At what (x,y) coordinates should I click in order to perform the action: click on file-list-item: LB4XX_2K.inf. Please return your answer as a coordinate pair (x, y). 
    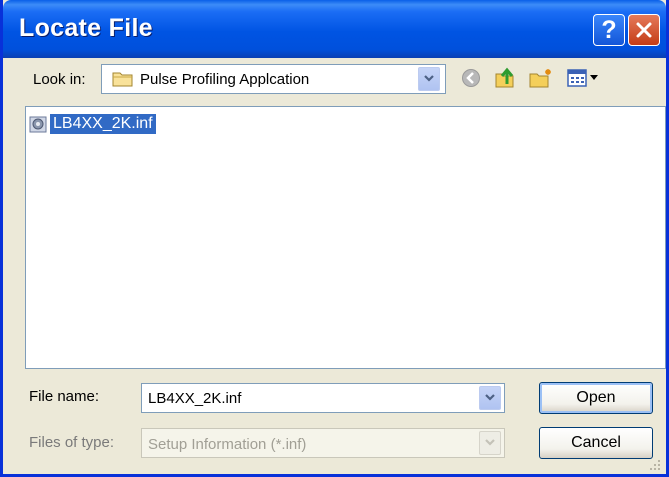
    Looking at the image, I should click on (92, 124).